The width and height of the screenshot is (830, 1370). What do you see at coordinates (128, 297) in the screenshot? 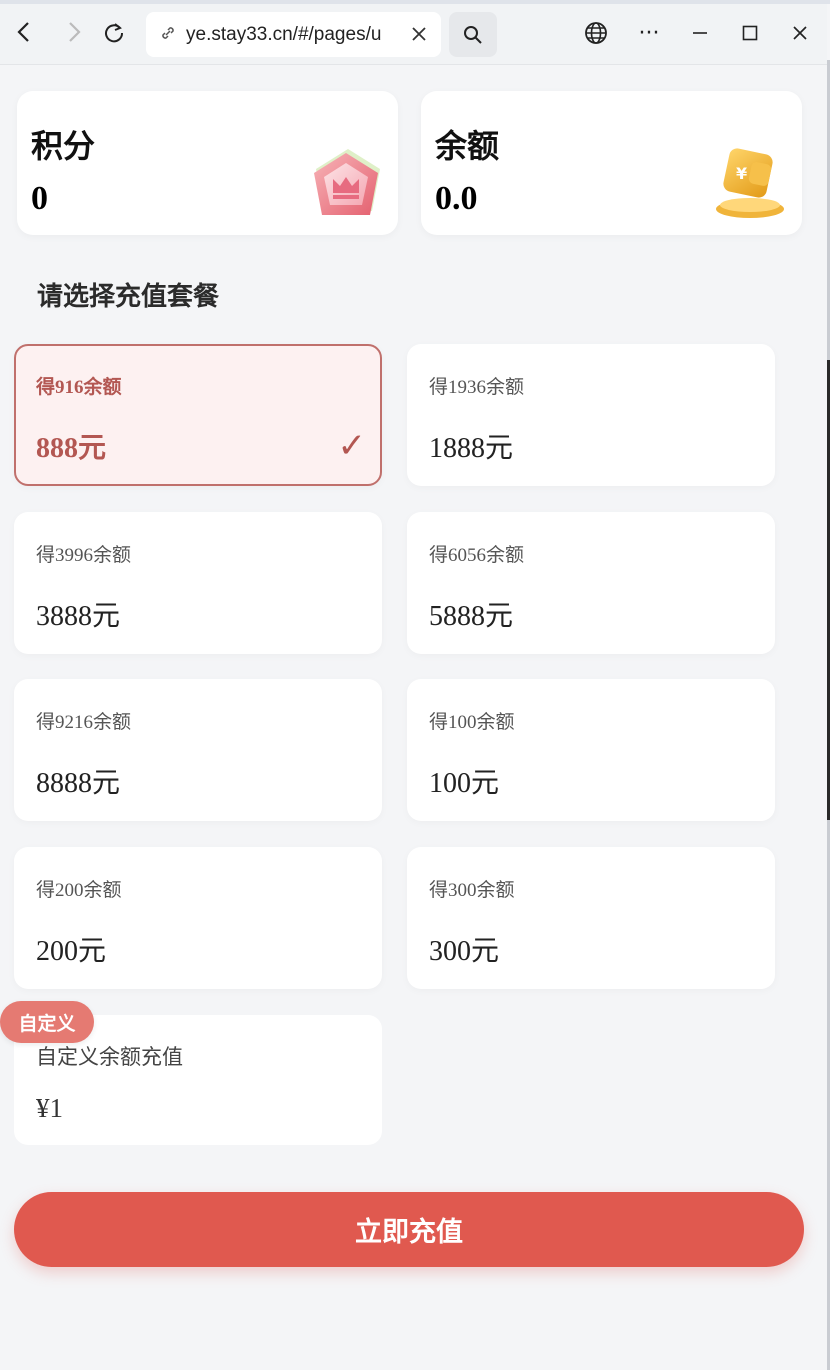
I see `section-title: 请选择充值套餐` at bounding box center [128, 297].